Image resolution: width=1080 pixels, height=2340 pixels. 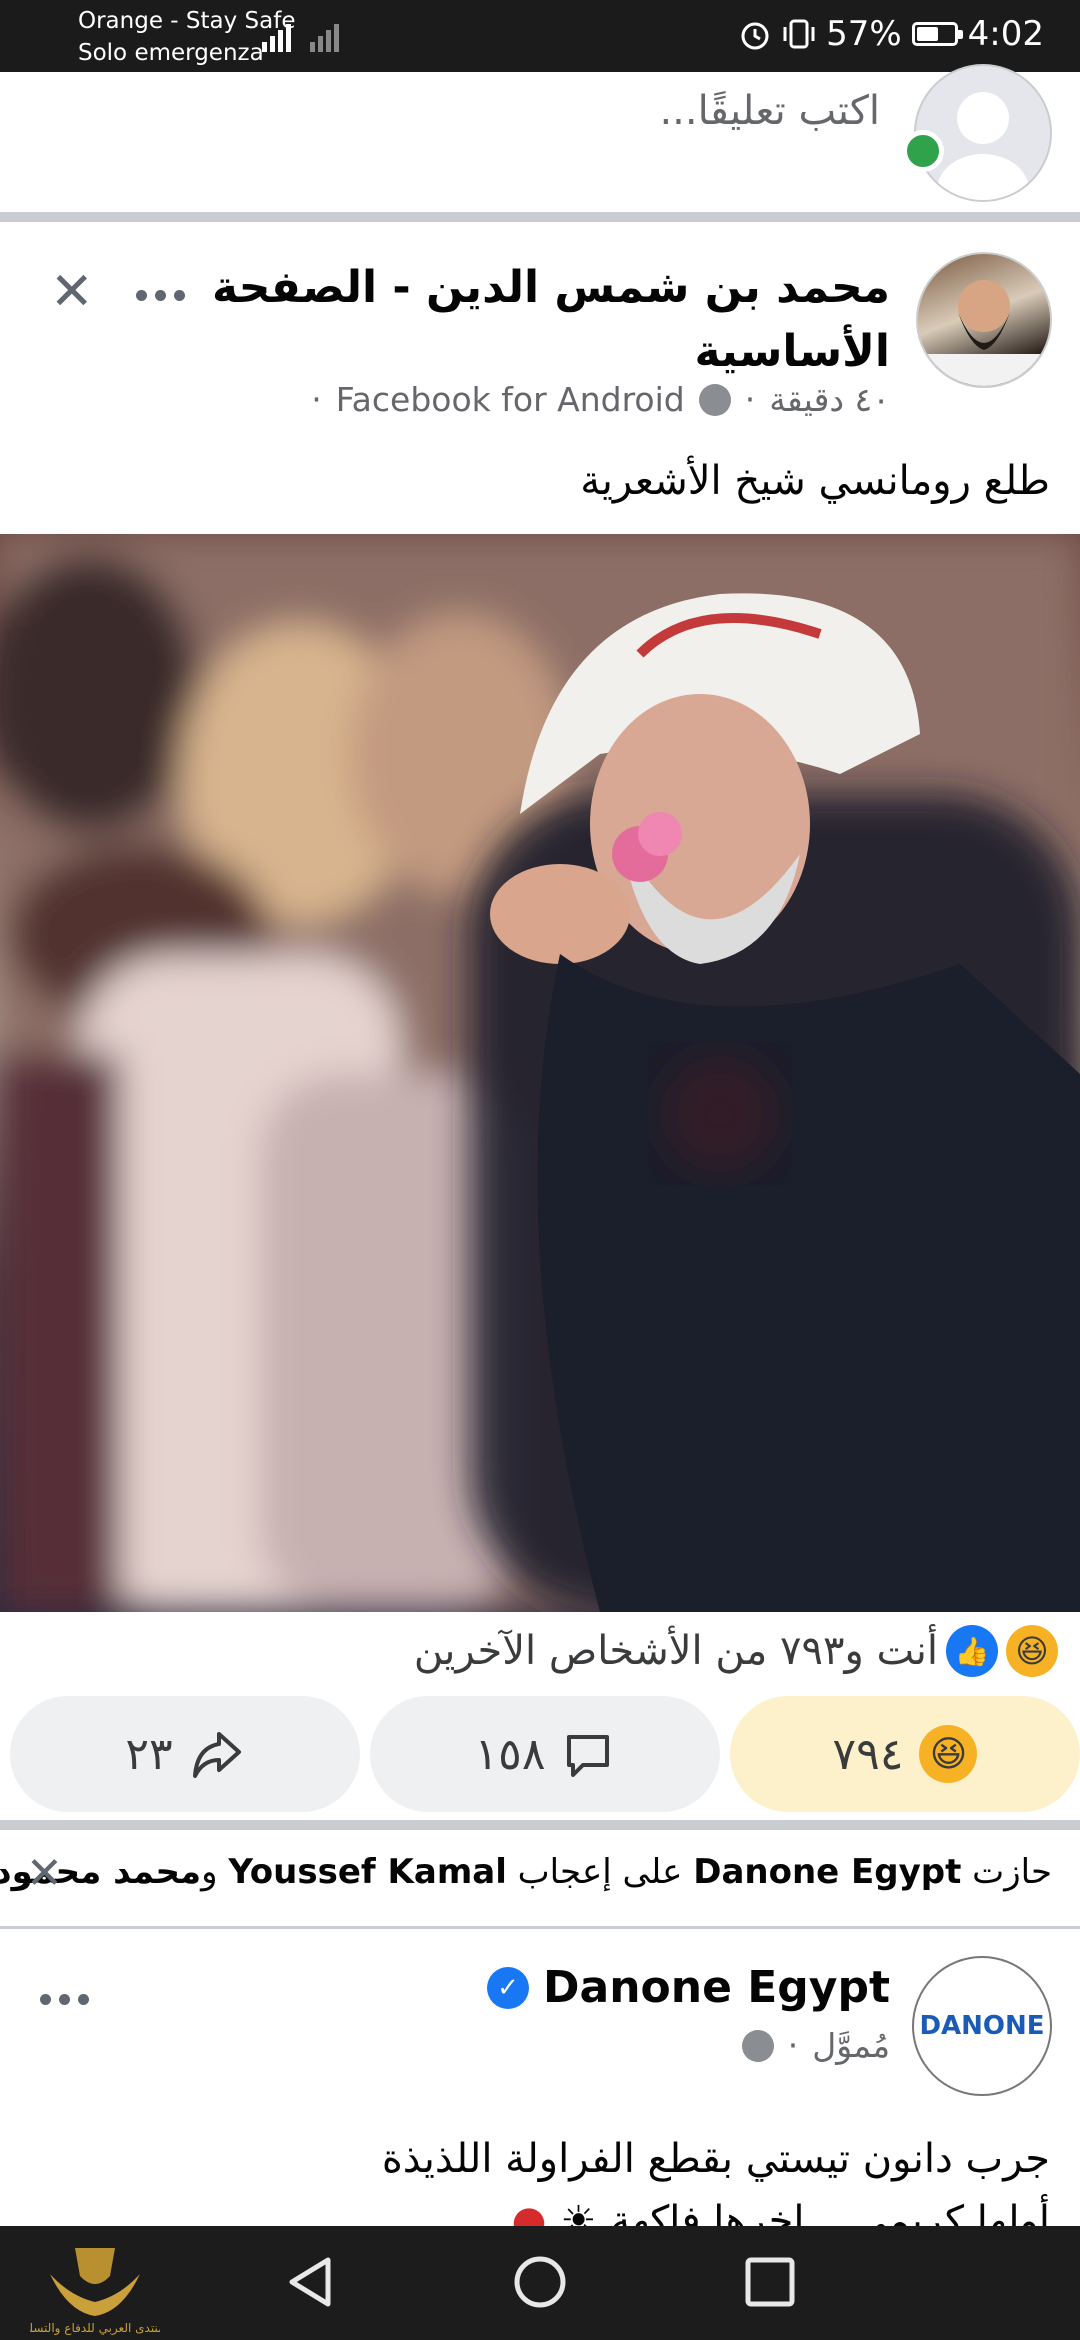 What do you see at coordinates (923, 151) in the screenshot?
I see `online-status-dot` at bounding box center [923, 151].